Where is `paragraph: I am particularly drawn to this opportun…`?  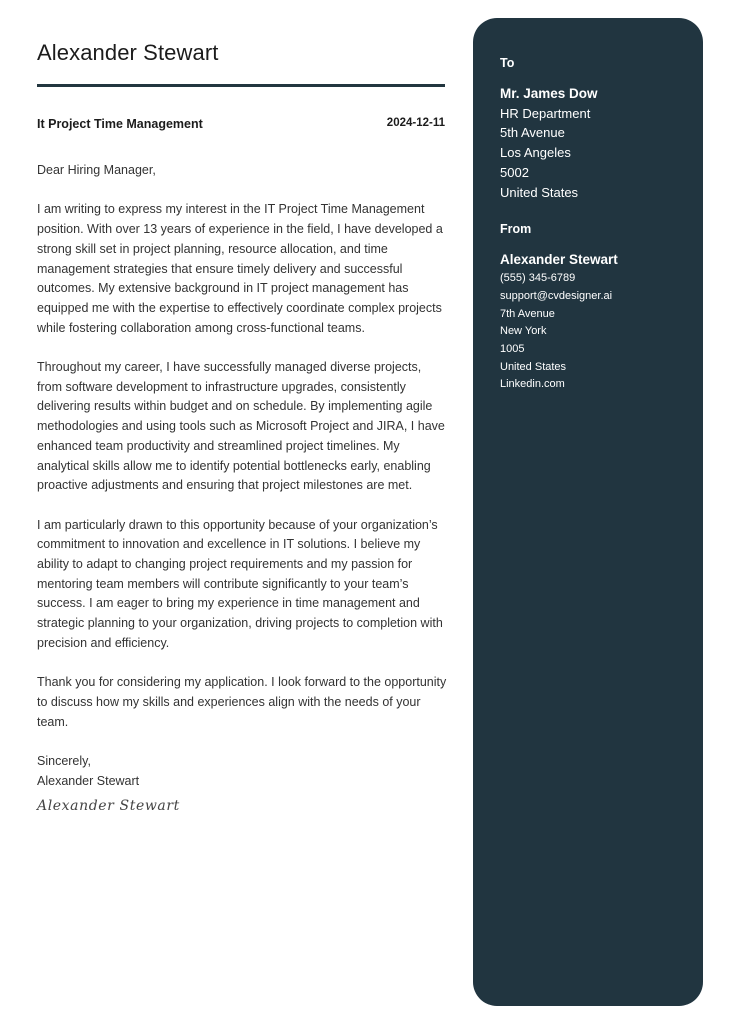 paragraph: I am particularly drawn to this opportun… is located at coordinates (240, 583).